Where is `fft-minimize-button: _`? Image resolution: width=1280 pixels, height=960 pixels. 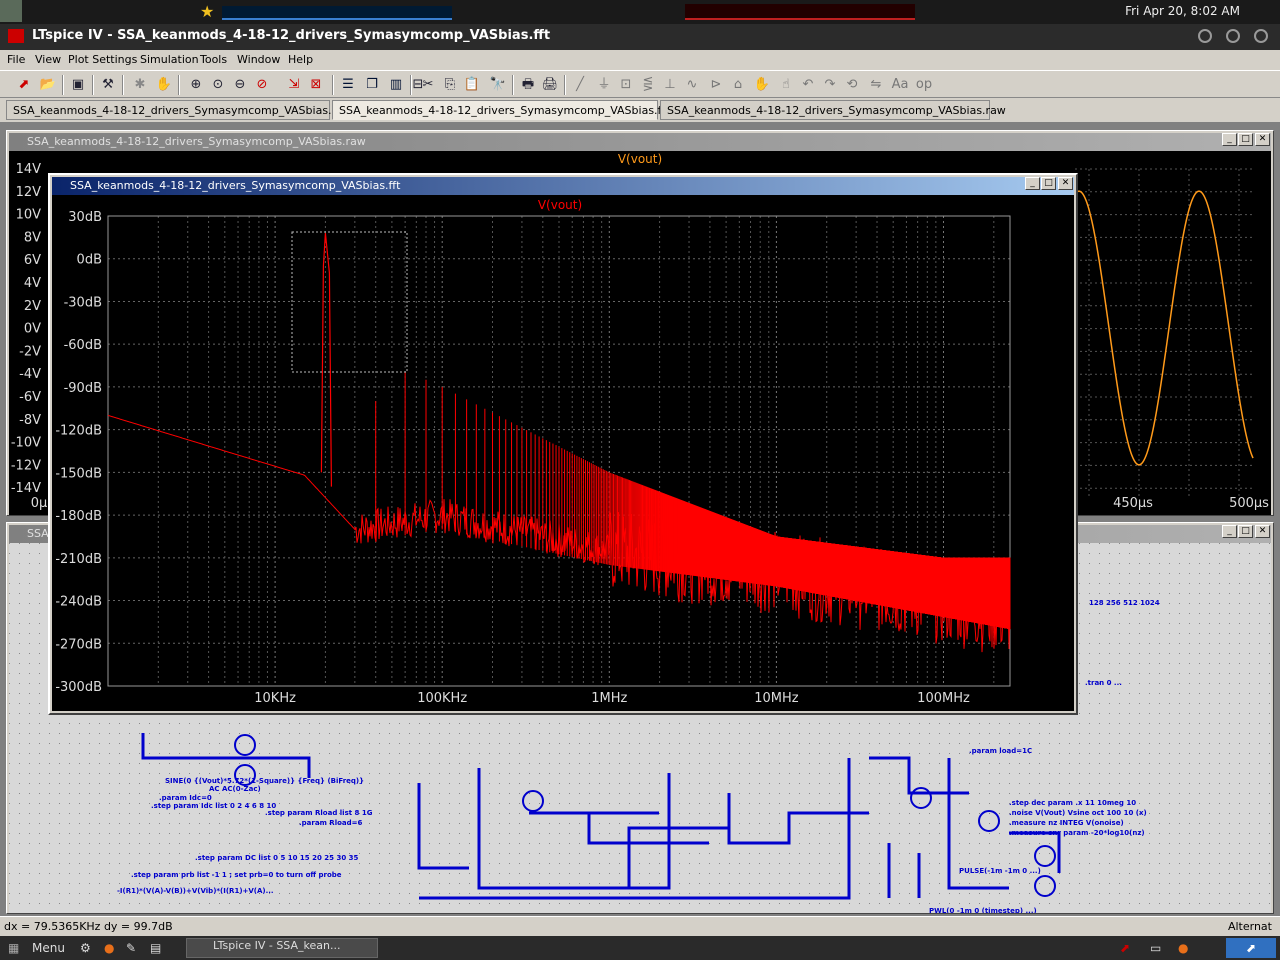
fft-minimize-button: _ is located at coordinates (1032, 183).